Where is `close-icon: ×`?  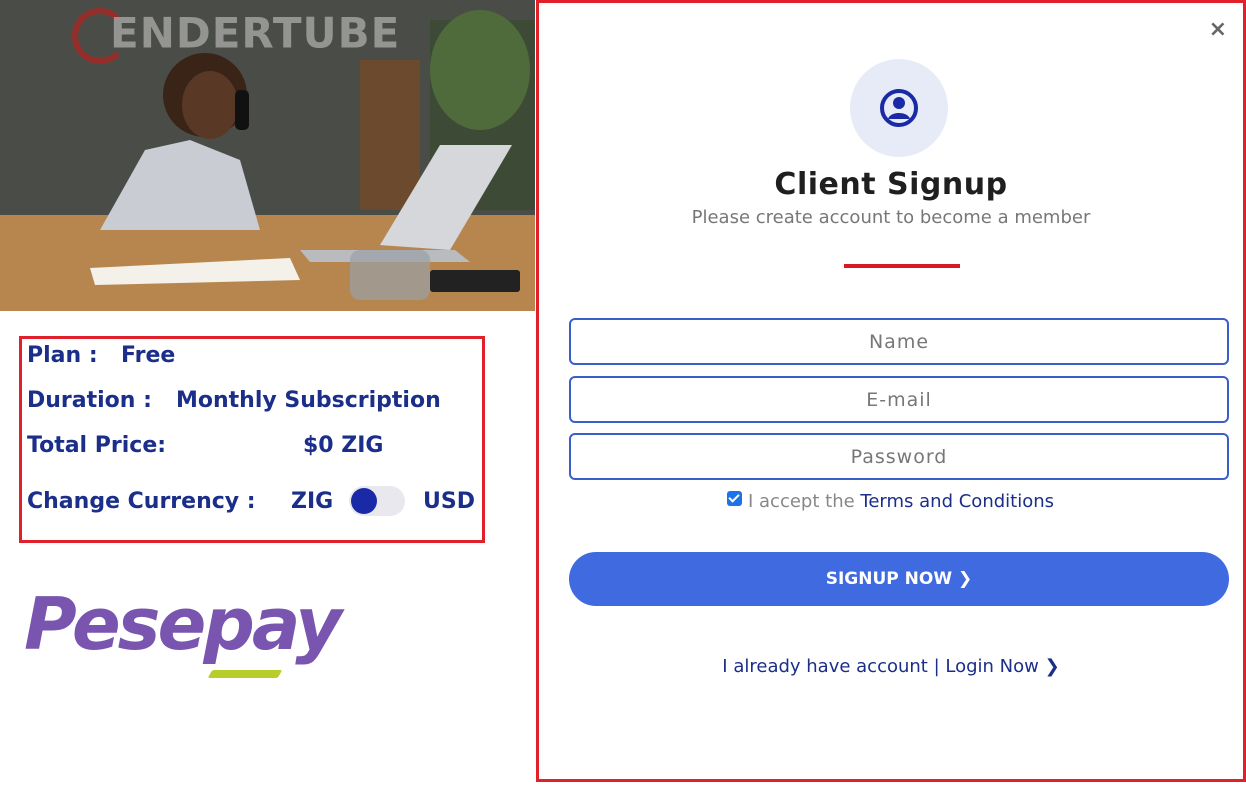
close-icon: × is located at coordinates (1218, 29).